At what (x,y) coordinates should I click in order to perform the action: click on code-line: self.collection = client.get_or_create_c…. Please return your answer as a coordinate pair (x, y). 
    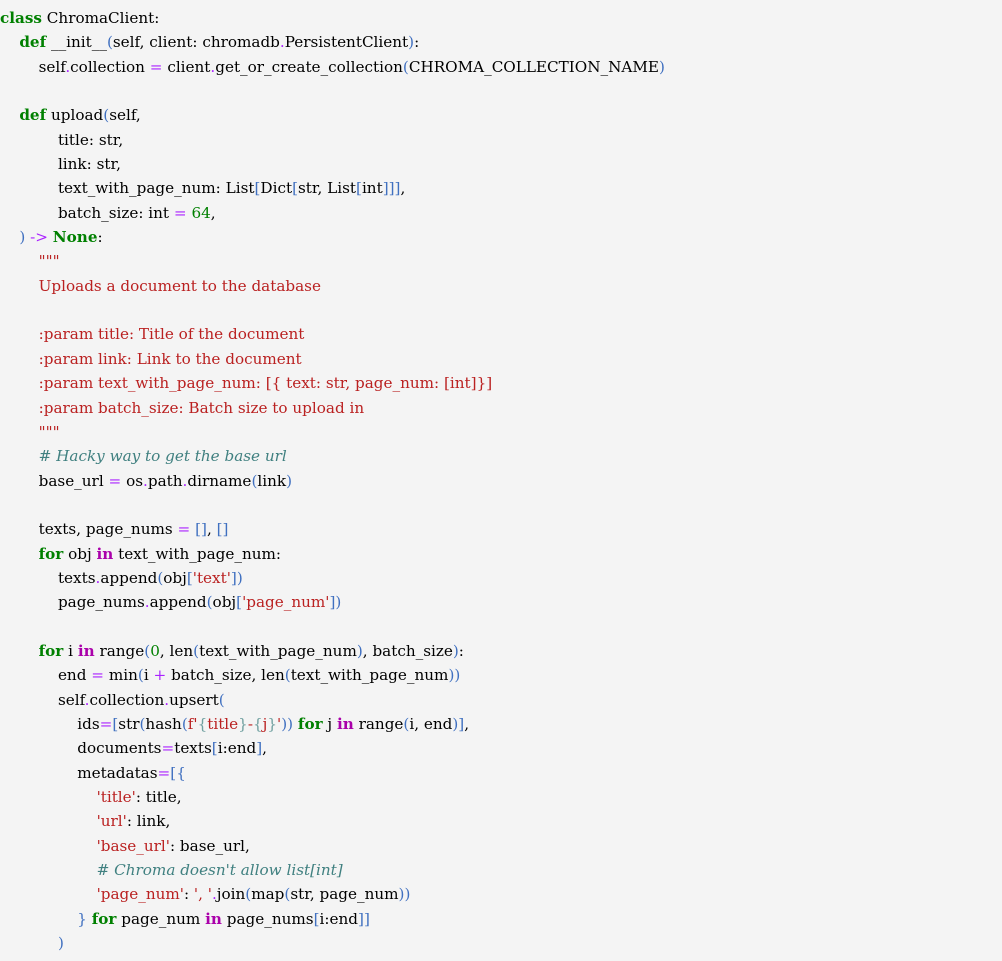
    Looking at the image, I should click on (351, 66).